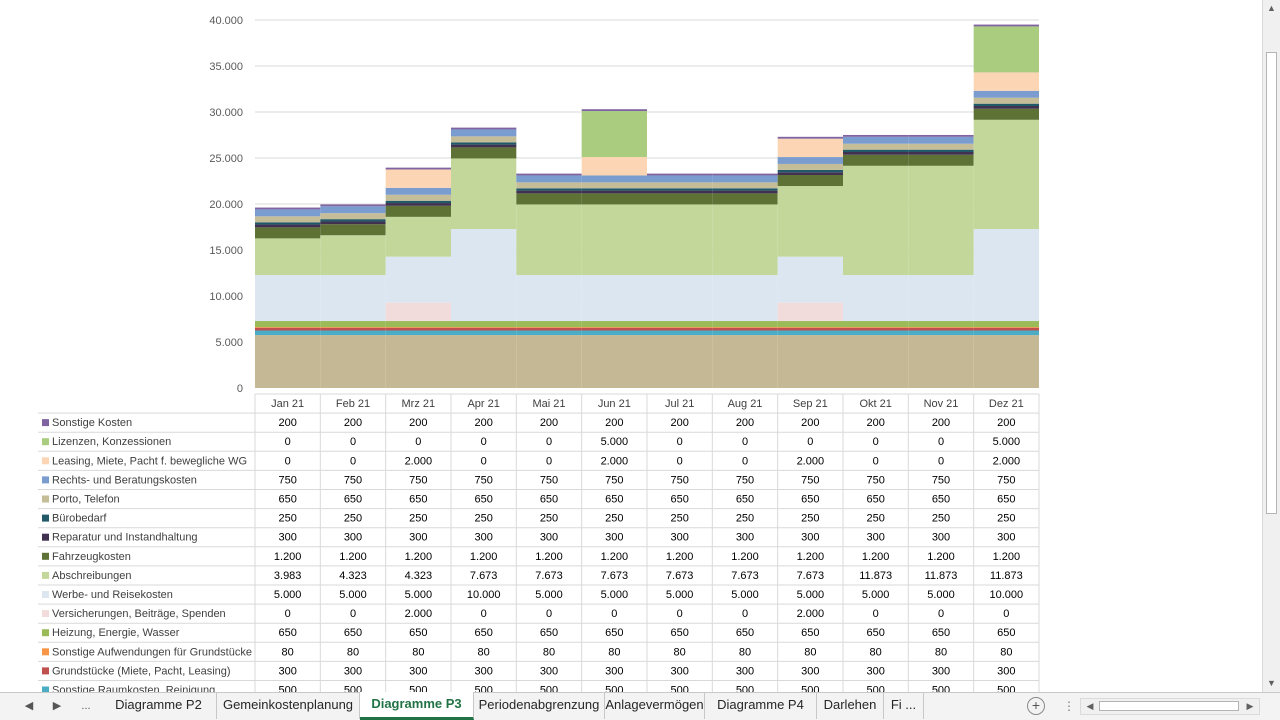 Image resolution: width=1280 pixels, height=720 pixels. I want to click on x-tick-label: Jul 21, so click(679, 404).